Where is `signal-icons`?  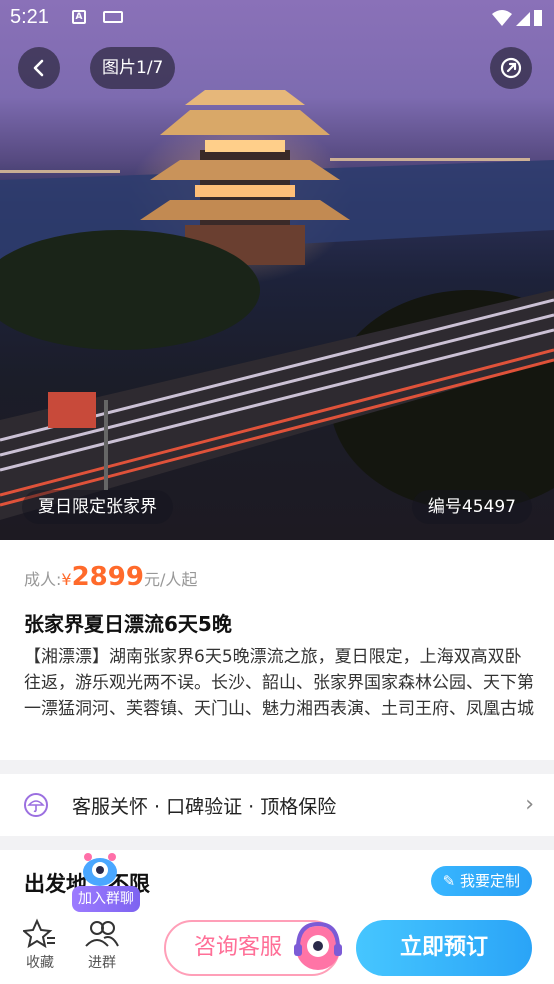 signal-icons is located at coordinates (517, 20).